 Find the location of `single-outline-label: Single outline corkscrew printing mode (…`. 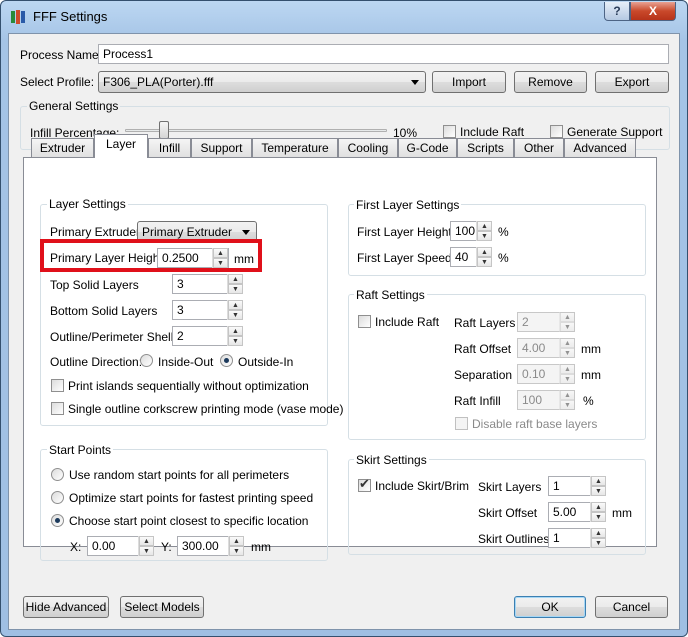

single-outline-label: Single outline corkscrew printing mode (… is located at coordinates (206, 409).